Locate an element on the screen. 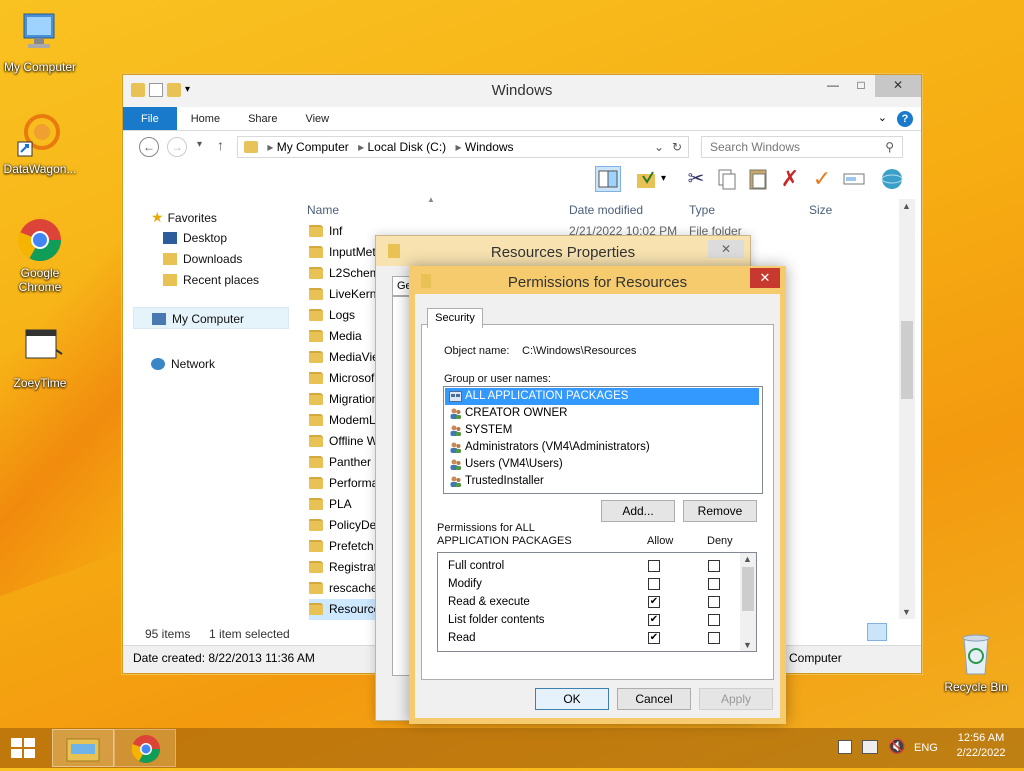  column-header-date: Date modified is located at coordinates (606, 210).